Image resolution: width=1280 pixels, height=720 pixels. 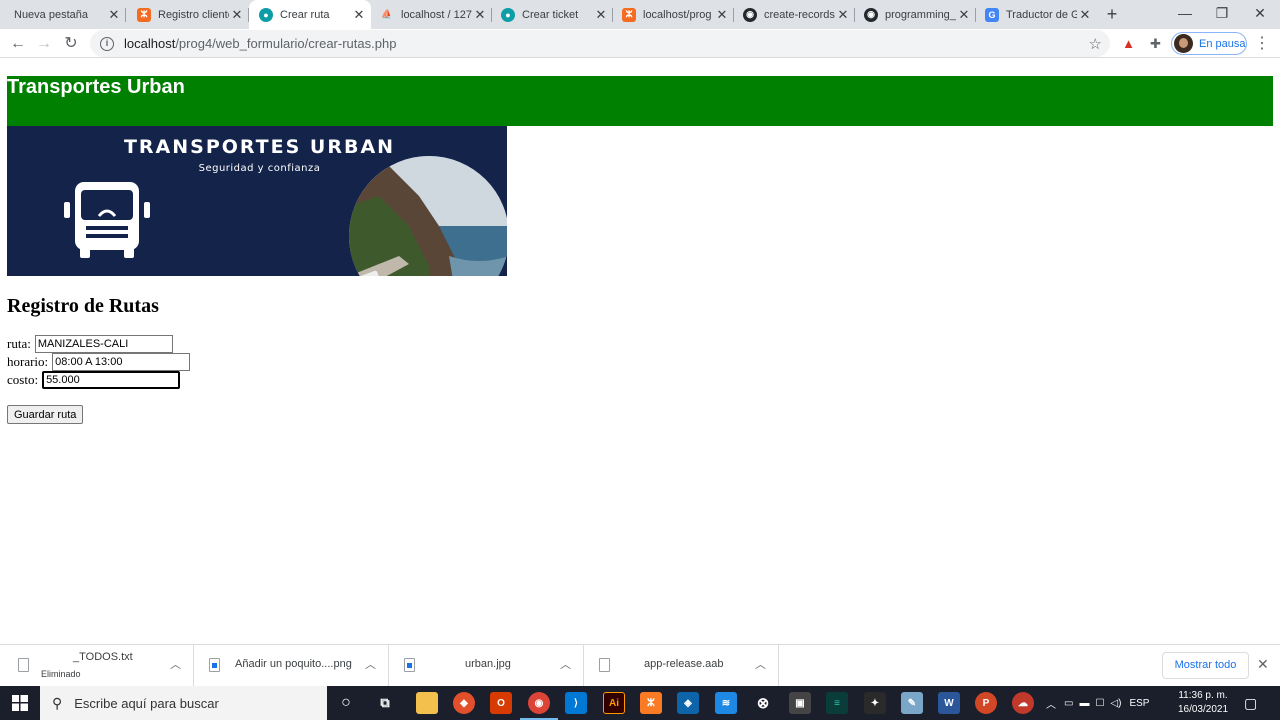 I want to click on xampp-taskbar-icon: ⵣ, so click(x=651, y=703).